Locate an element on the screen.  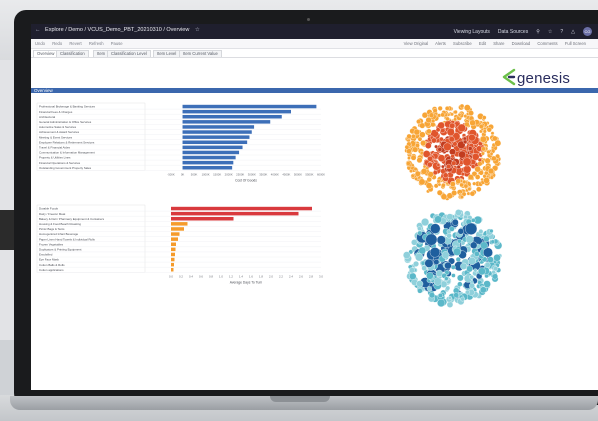
alerts-button: Alerts is located at coordinates (440, 43).